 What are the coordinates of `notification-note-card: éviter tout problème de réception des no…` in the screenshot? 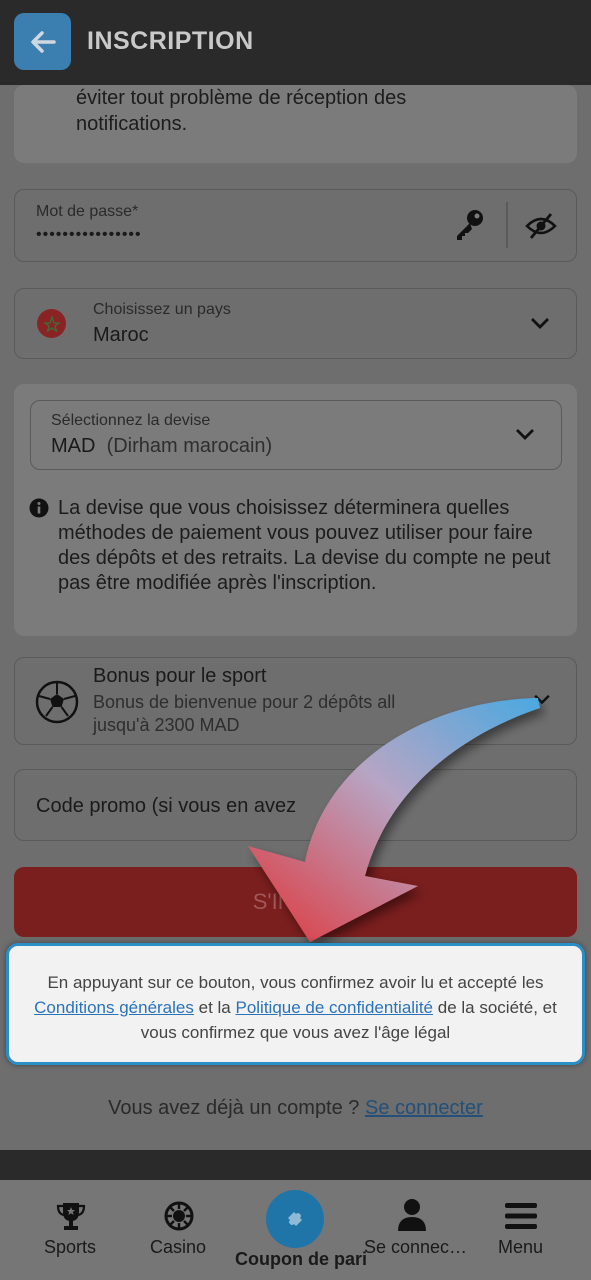 It's located at (295, 124).